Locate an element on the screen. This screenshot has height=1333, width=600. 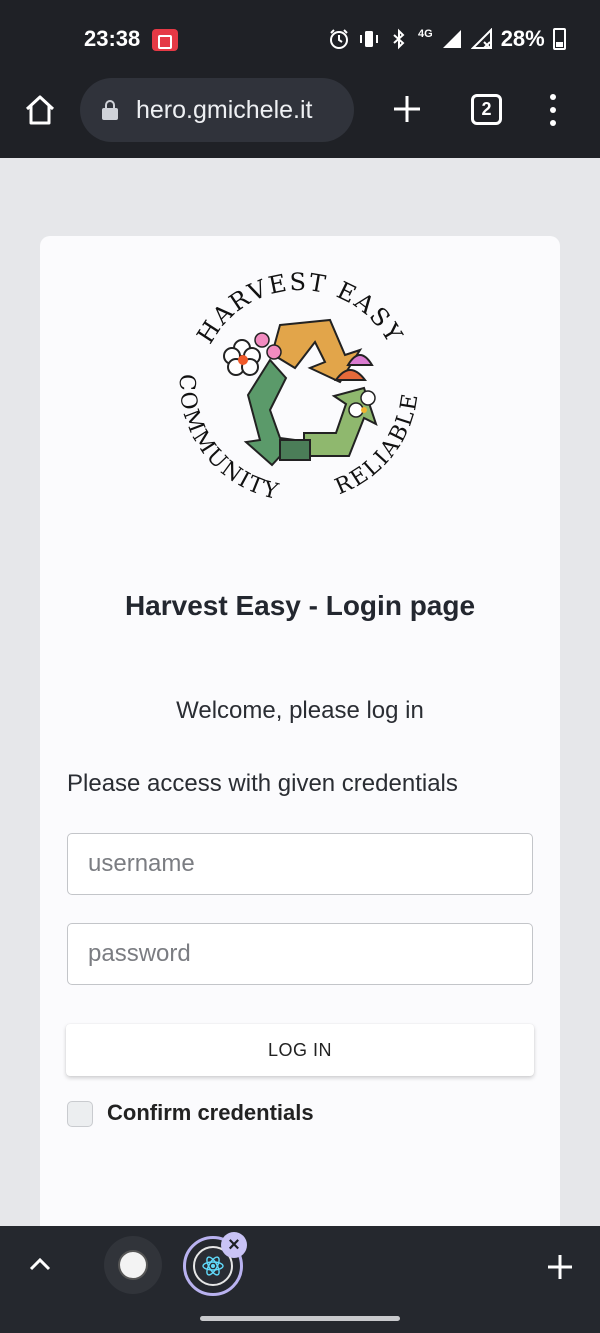
home-icon is located at coordinates (40, 110).